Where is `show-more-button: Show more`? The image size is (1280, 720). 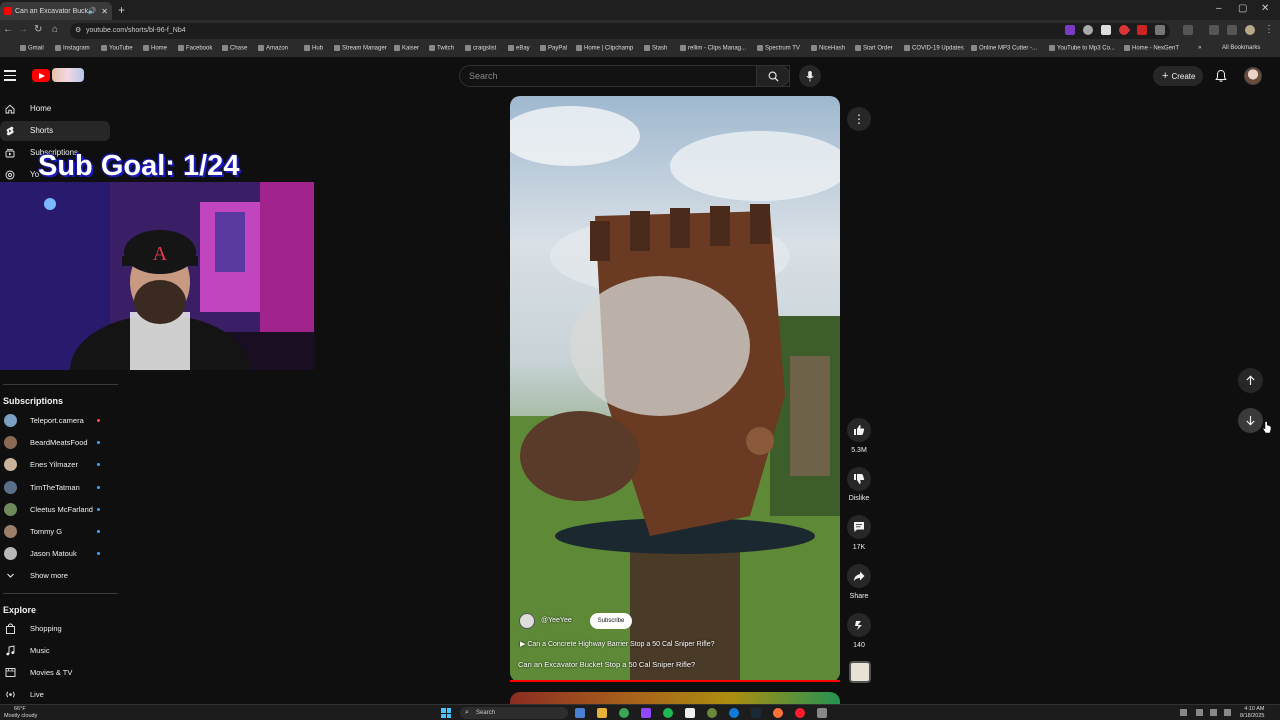 show-more-button: Show more is located at coordinates (55, 576).